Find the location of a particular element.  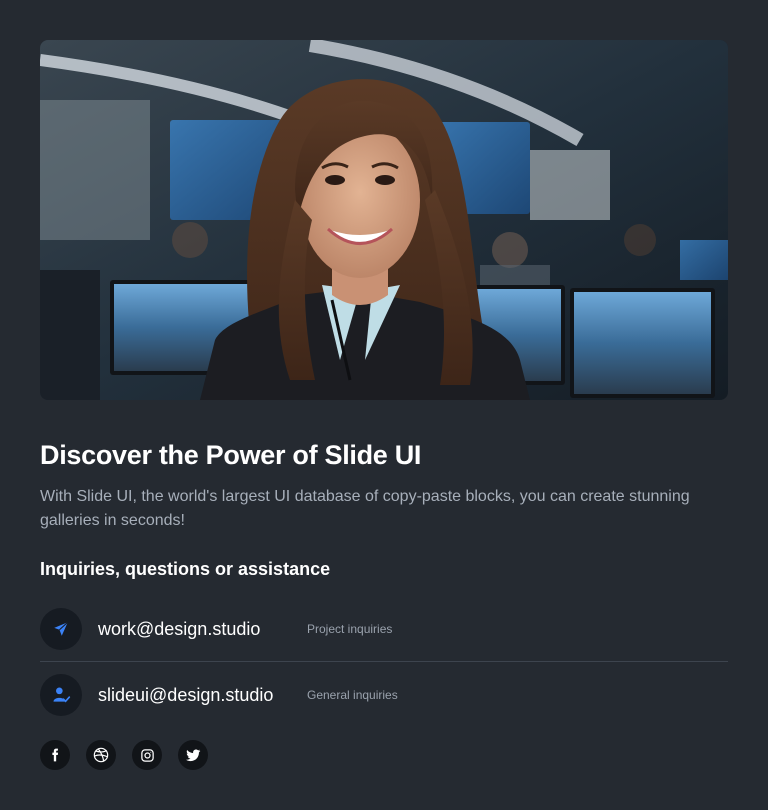

contact-note-general: General inquiries is located at coordinates (352, 695).